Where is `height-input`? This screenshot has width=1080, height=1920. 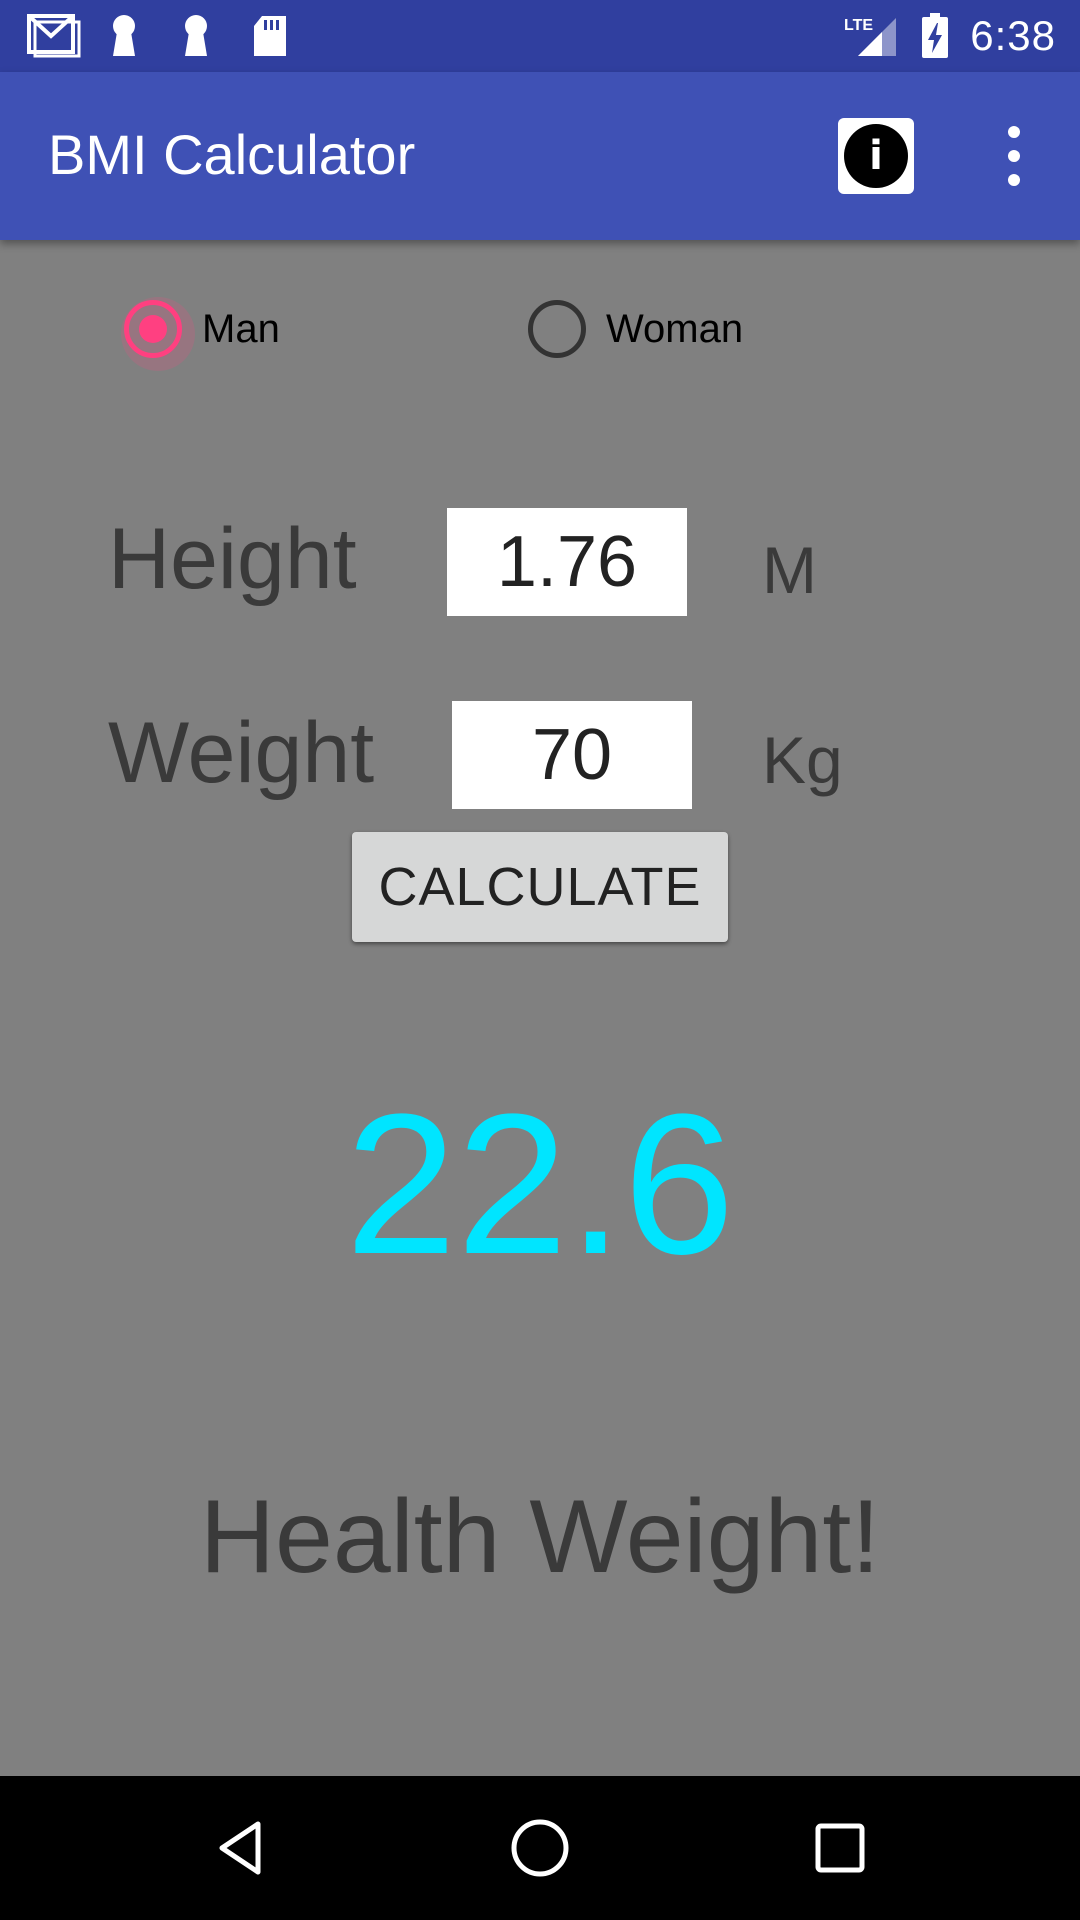 height-input is located at coordinates (567, 562).